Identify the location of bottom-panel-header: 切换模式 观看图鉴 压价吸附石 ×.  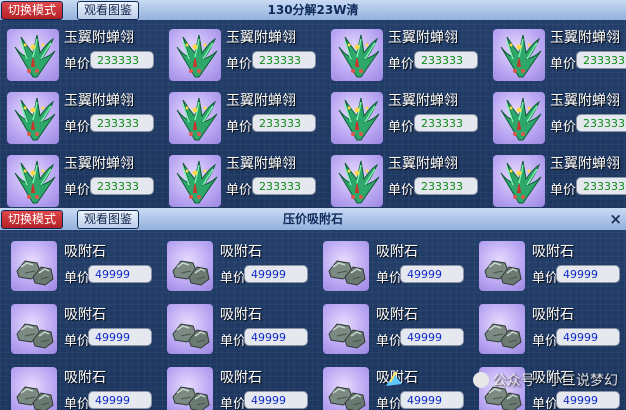
(313, 219).